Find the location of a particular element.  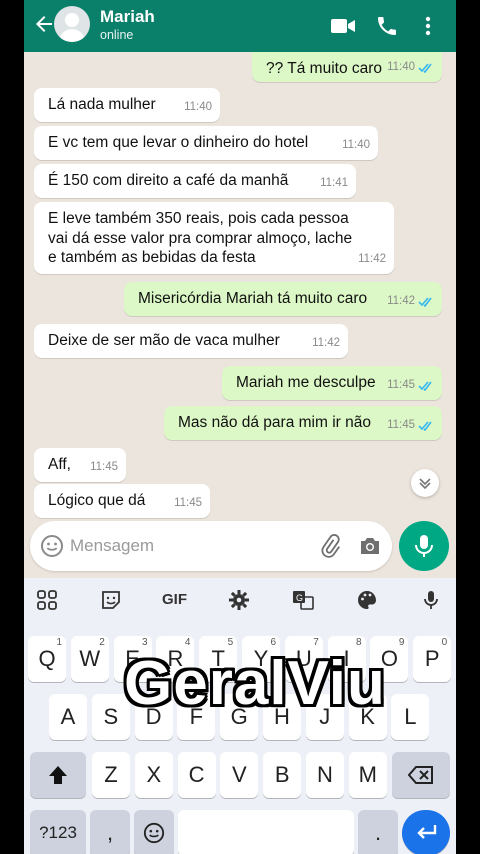

message-incoming: Lá nada mulher 11:40 is located at coordinates (127, 105).